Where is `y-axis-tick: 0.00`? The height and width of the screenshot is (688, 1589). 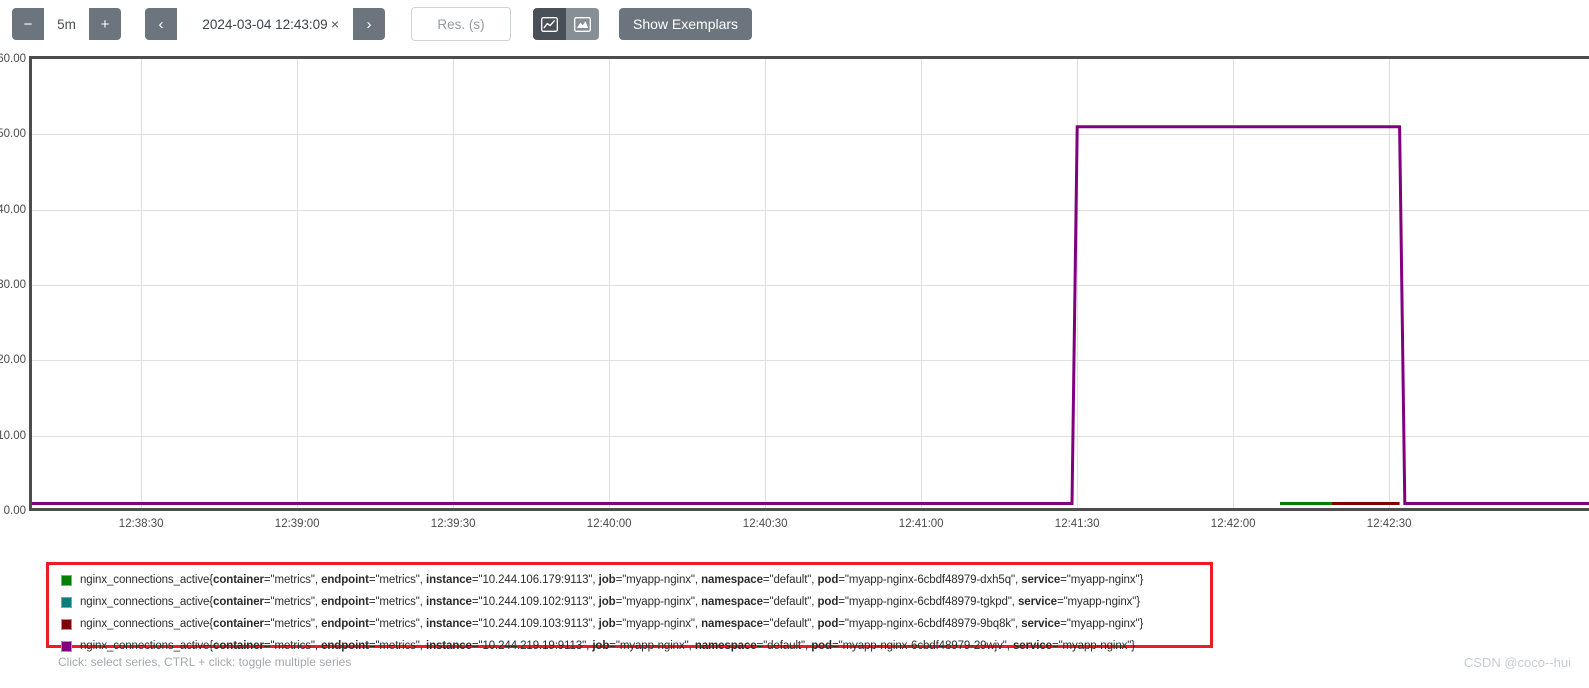 y-axis-tick: 0.00 is located at coordinates (14, 511).